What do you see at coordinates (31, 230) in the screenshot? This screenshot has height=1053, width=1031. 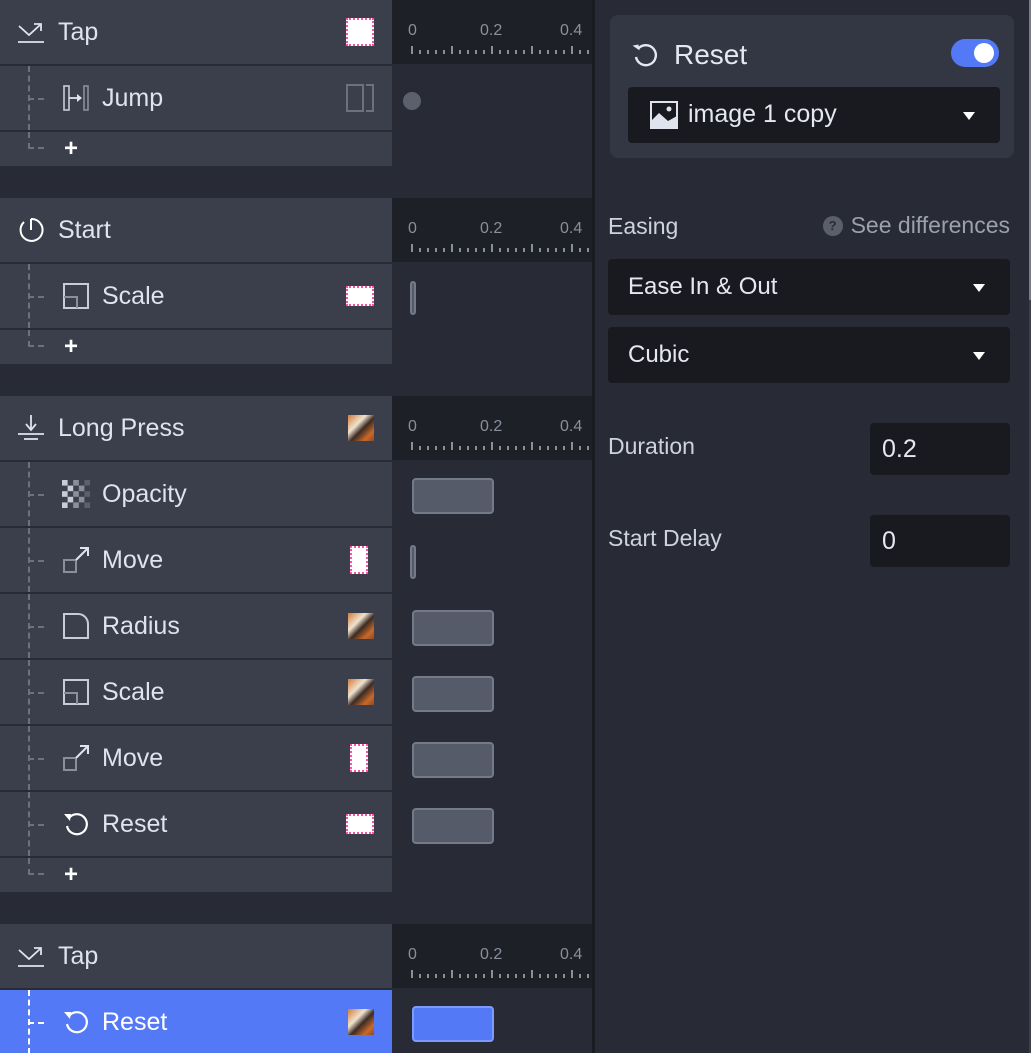 I see `start-icon` at bounding box center [31, 230].